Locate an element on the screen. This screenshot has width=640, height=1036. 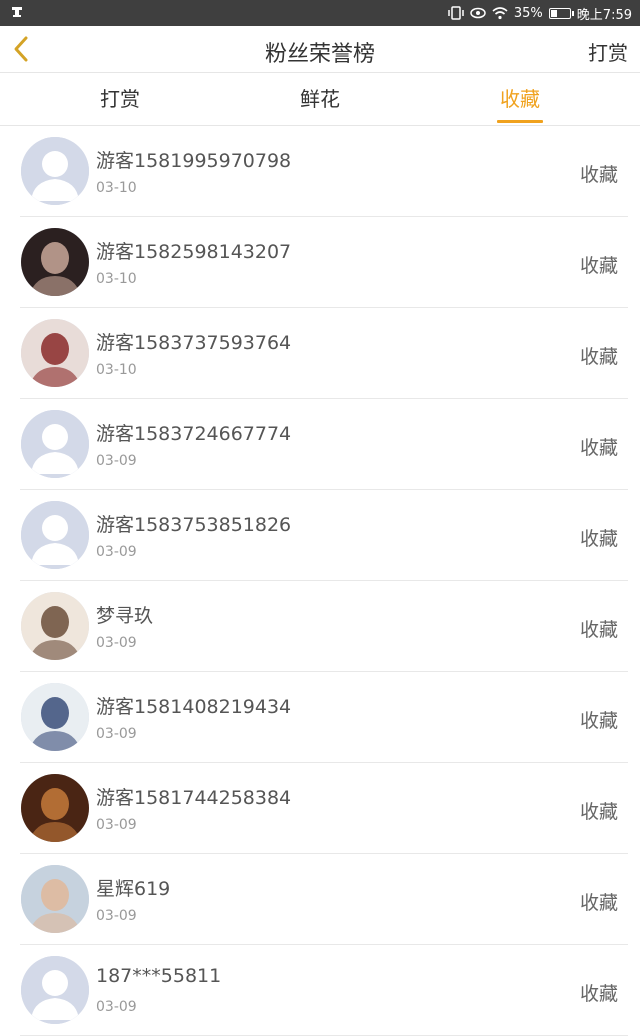
reward-button: 打赏 is located at coordinates (608, 51).